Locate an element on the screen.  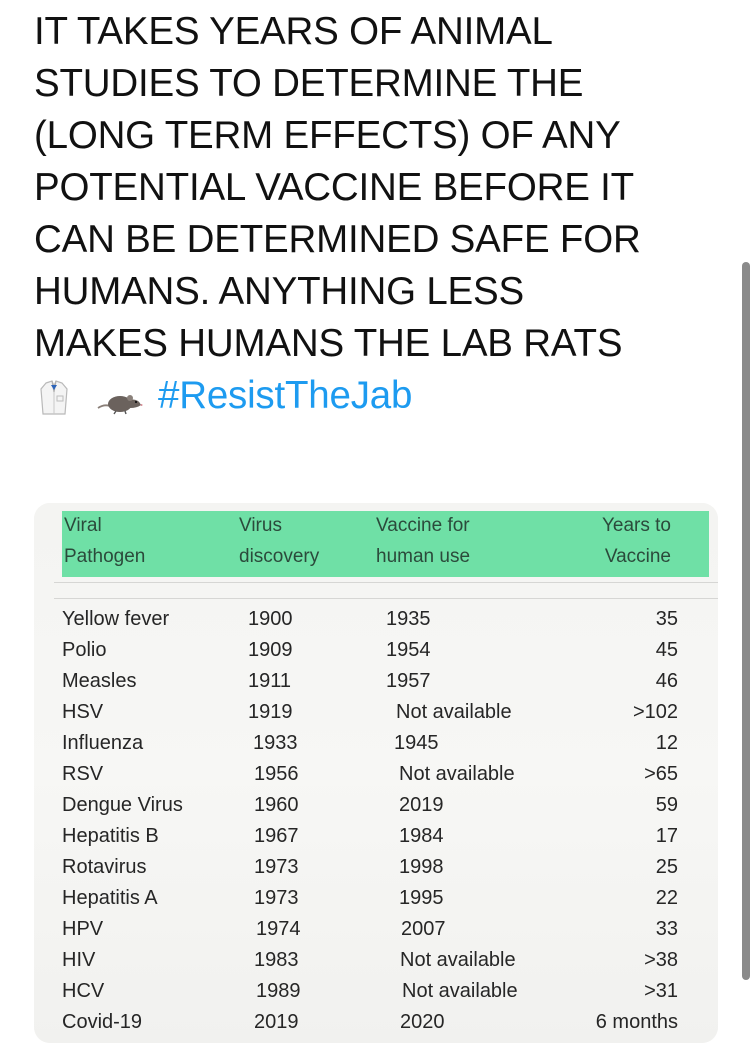
table-row: Covid-19 2019 2020 6 months is located at coordinates (376, 1022).